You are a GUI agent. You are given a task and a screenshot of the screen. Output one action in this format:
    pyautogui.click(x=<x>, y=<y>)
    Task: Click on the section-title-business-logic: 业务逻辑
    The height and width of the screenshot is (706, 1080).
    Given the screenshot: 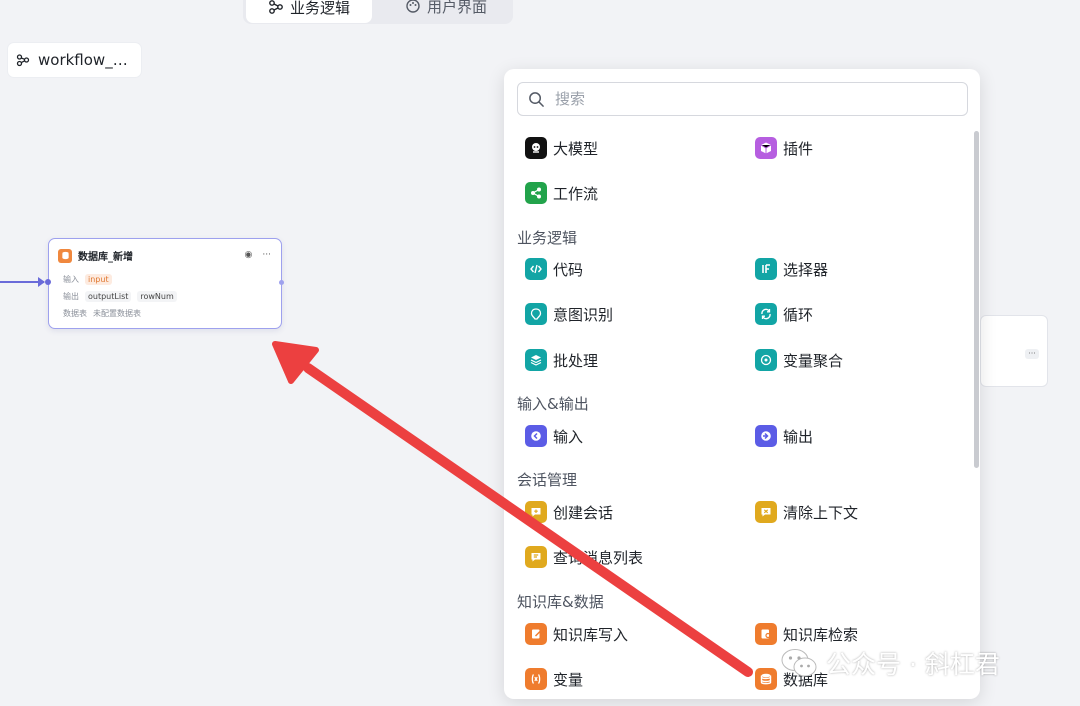 What is the action you would take?
    pyautogui.click(x=547, y=238)
    